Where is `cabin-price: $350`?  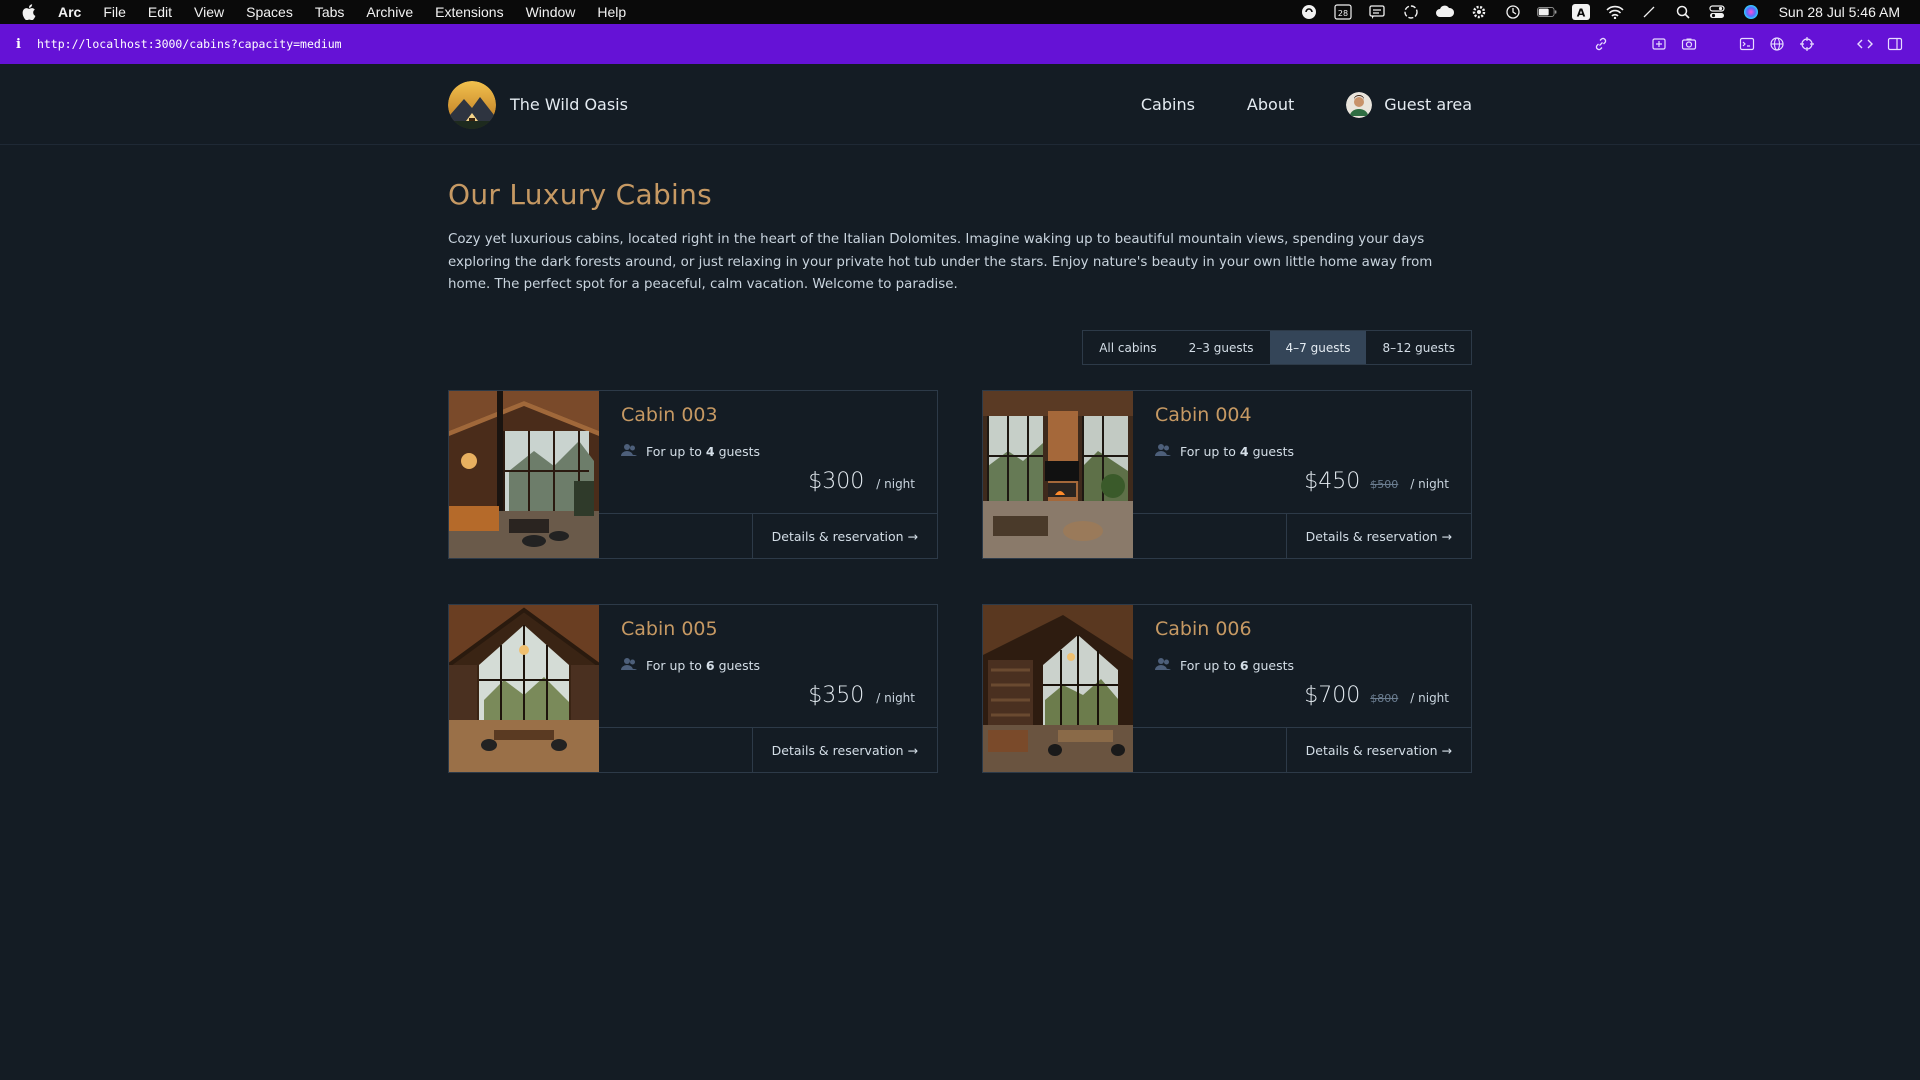
cabin-price: $350 is located at coordinates (836, 695).